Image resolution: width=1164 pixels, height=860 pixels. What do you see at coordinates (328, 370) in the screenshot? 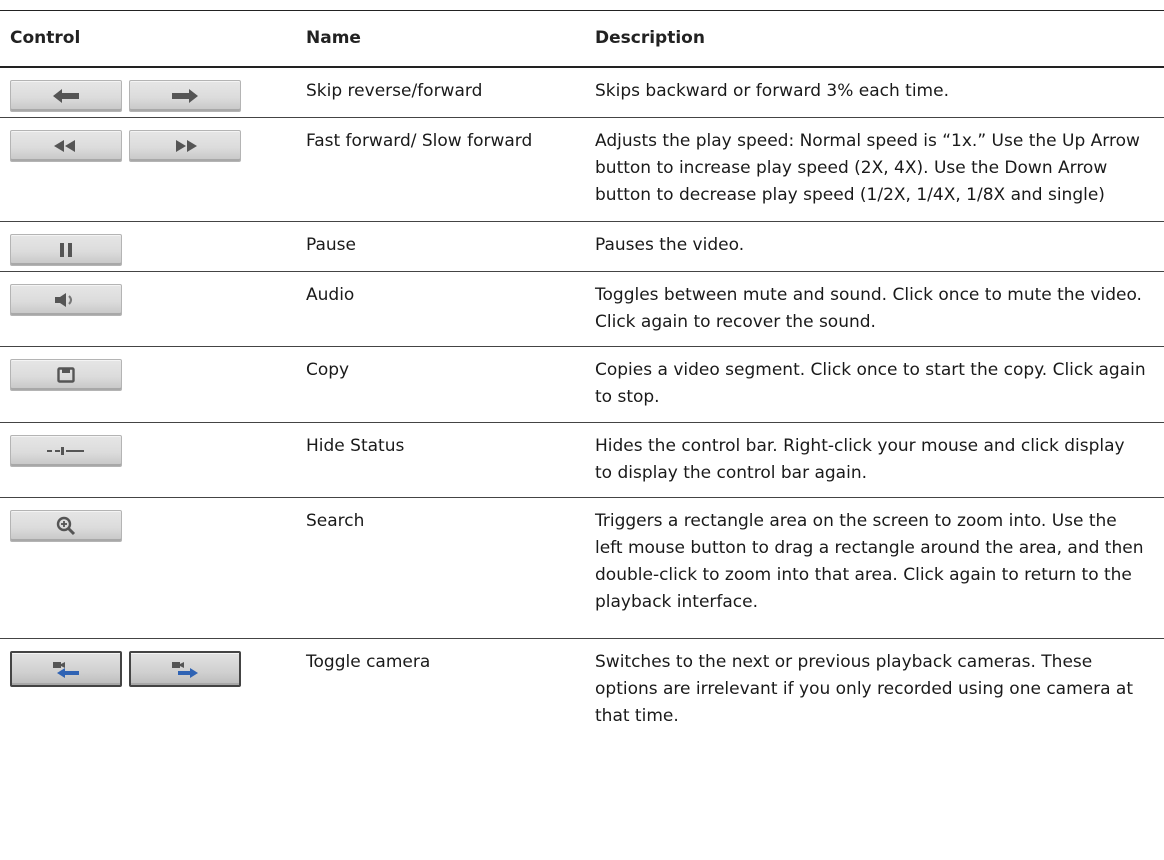
I see `control-name: Copy` at bounding box center [328, 370].